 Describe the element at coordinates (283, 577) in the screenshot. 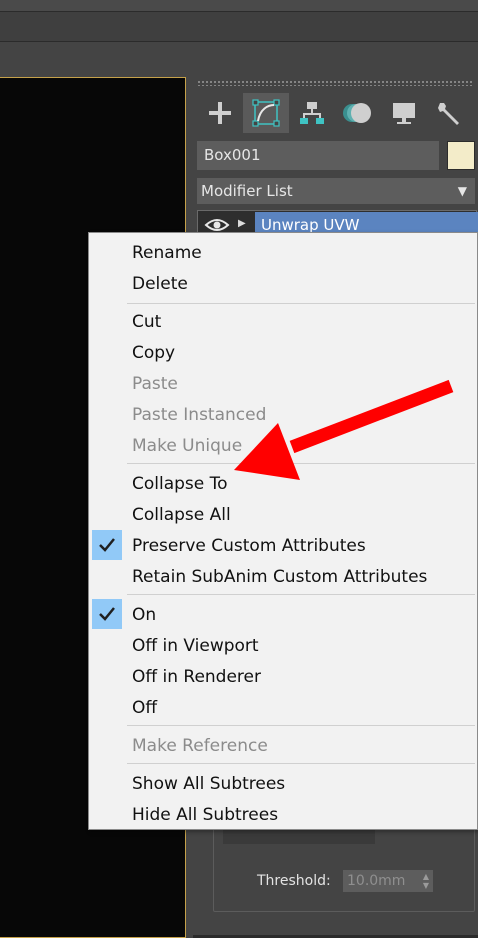

I see `menu-item-retain-subanim-custom-attributes: Retain SubAnim Custom Attributes` at that location.